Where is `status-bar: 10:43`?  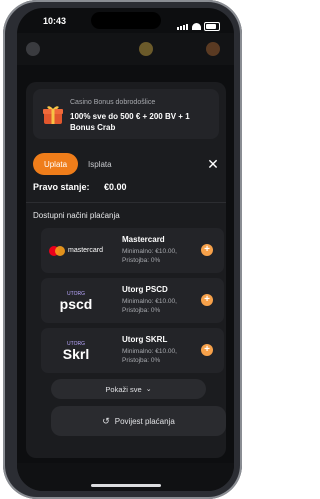
status-bar: 10:43 is located at coordinates (125, 20).